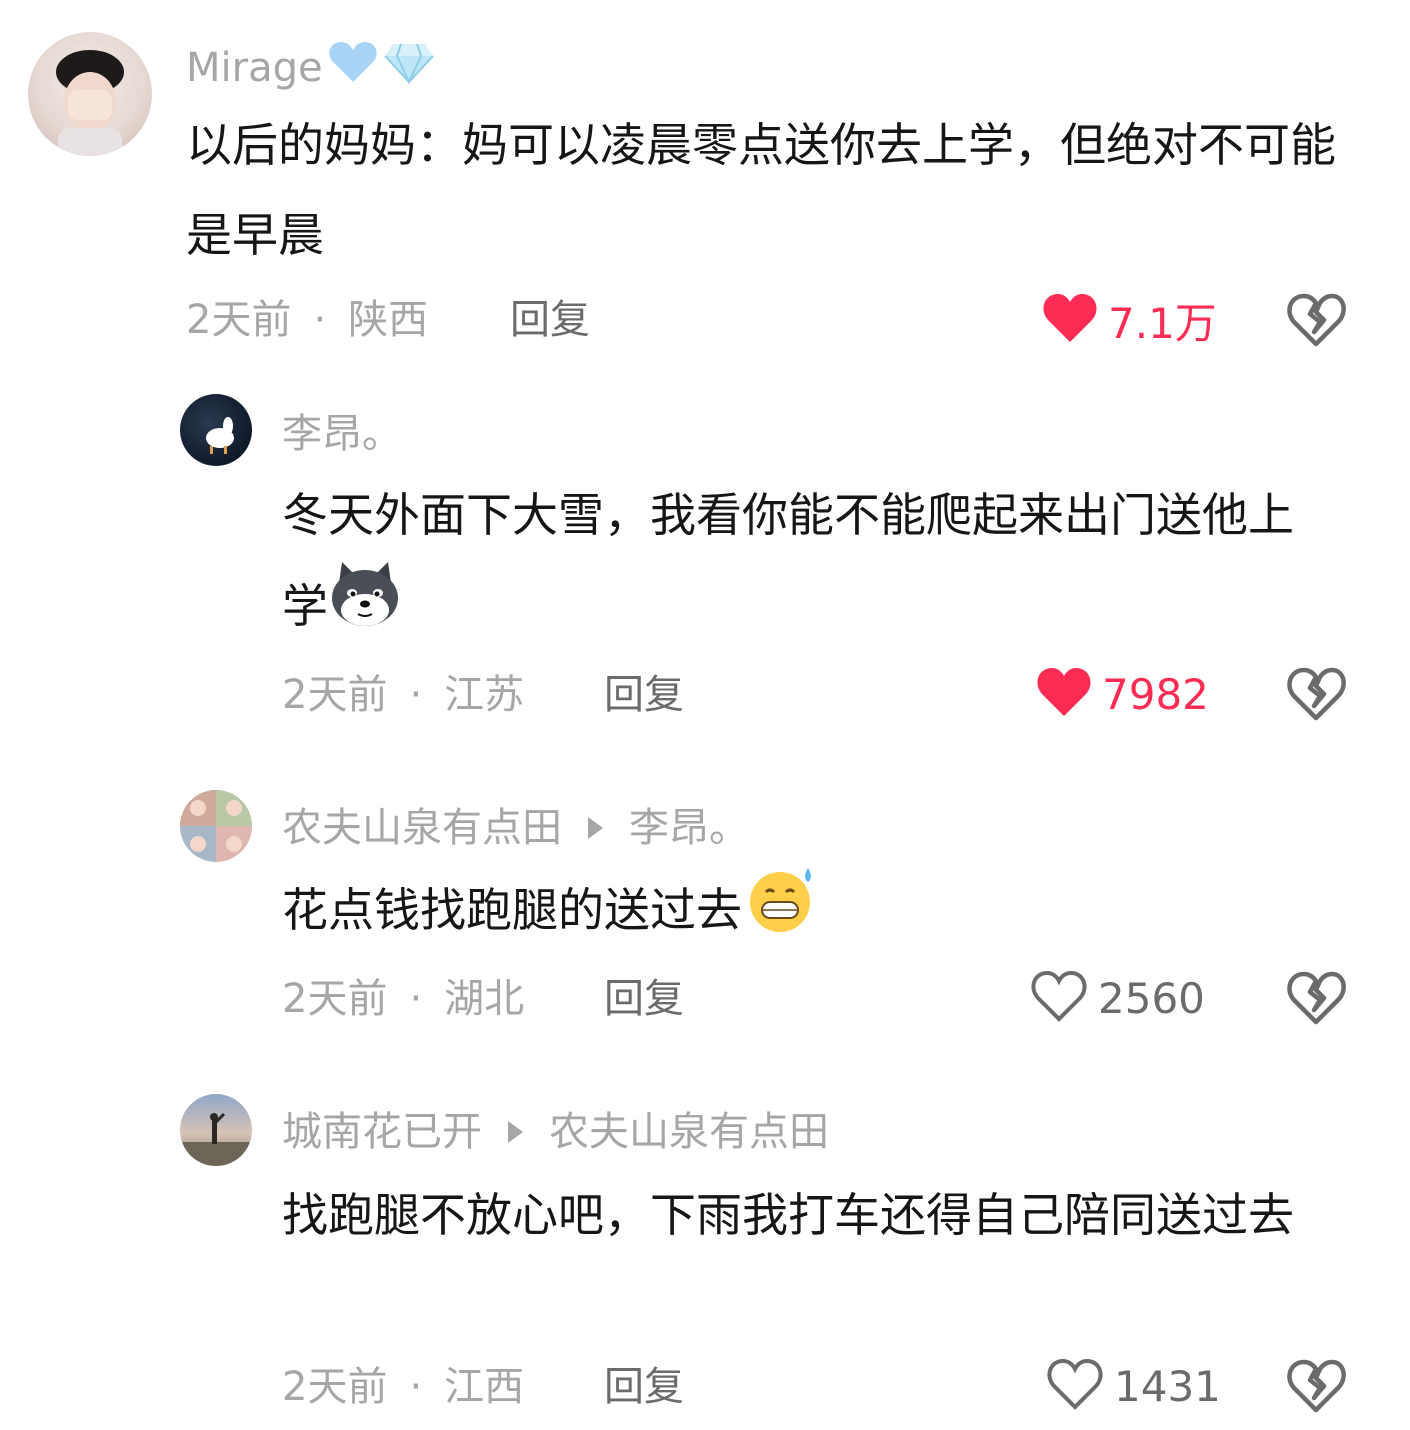 This screenshot has height=1430, width=1410. Describe the element at coordinates (781, 913) in the screenshot. I see `grinning-sweat-emoji` at that location.